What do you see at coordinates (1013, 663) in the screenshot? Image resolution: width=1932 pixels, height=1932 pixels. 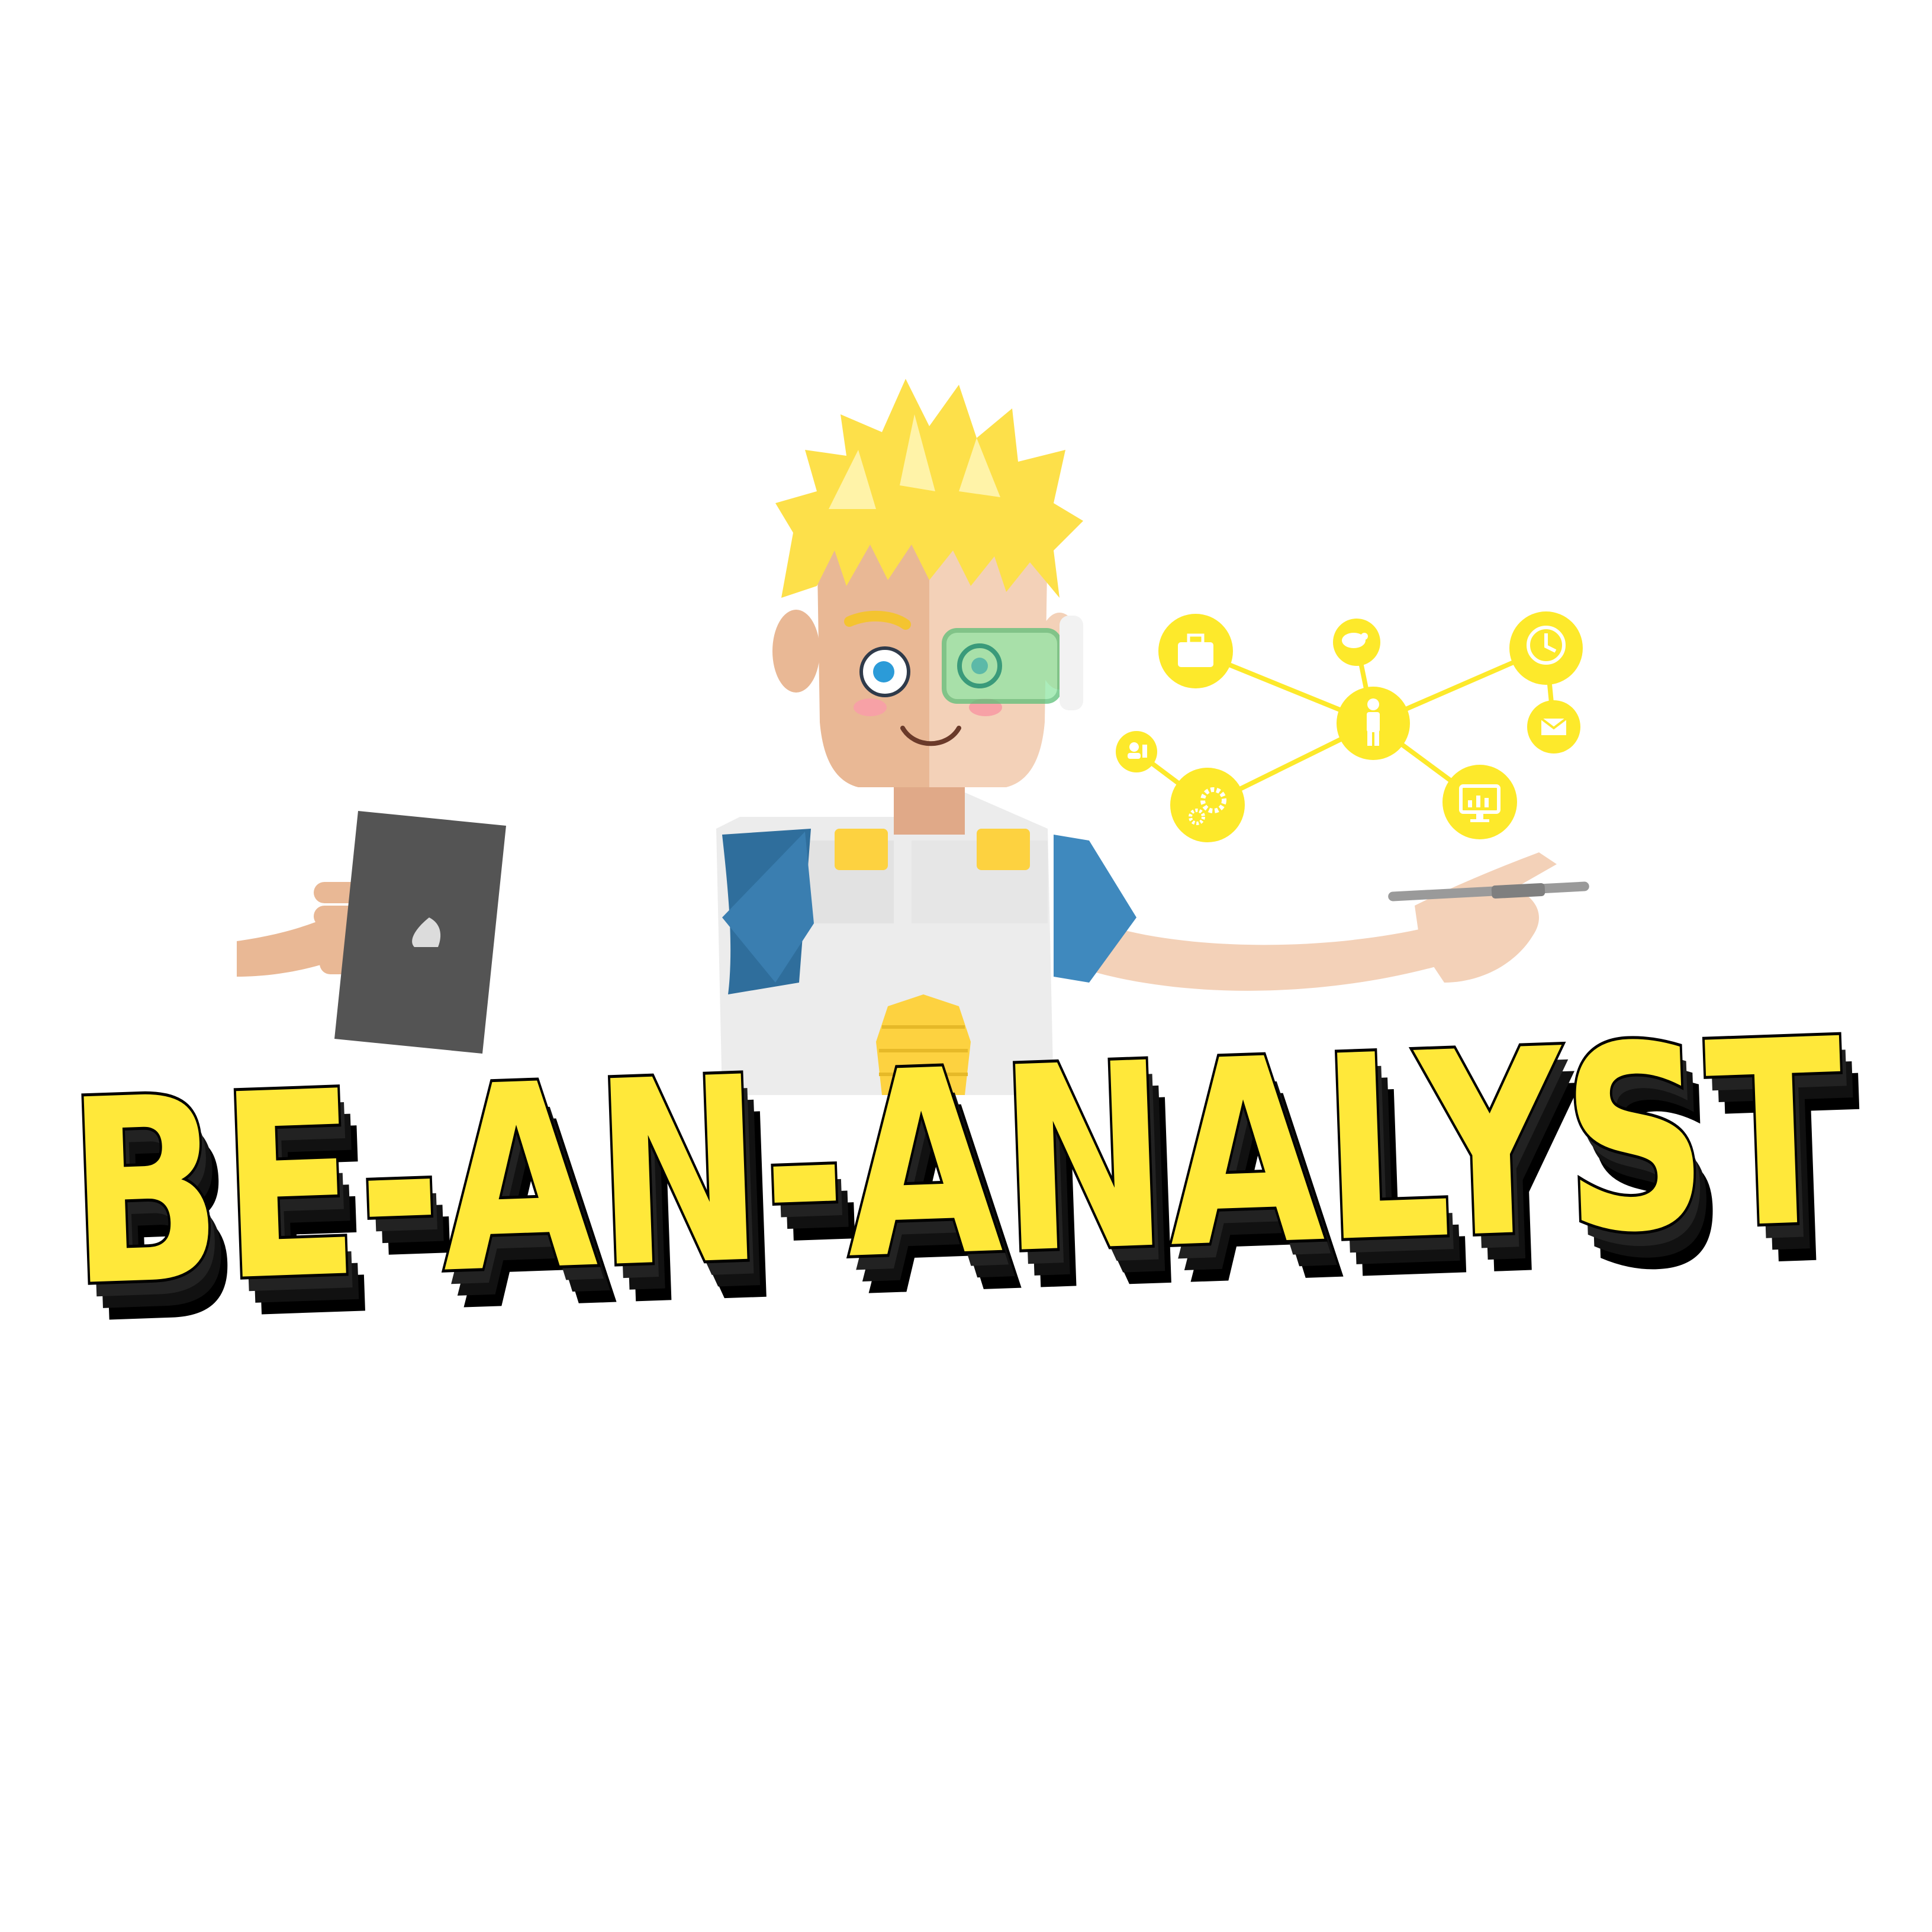 I see `scouter-visor` at bounding box center [1013, 663].